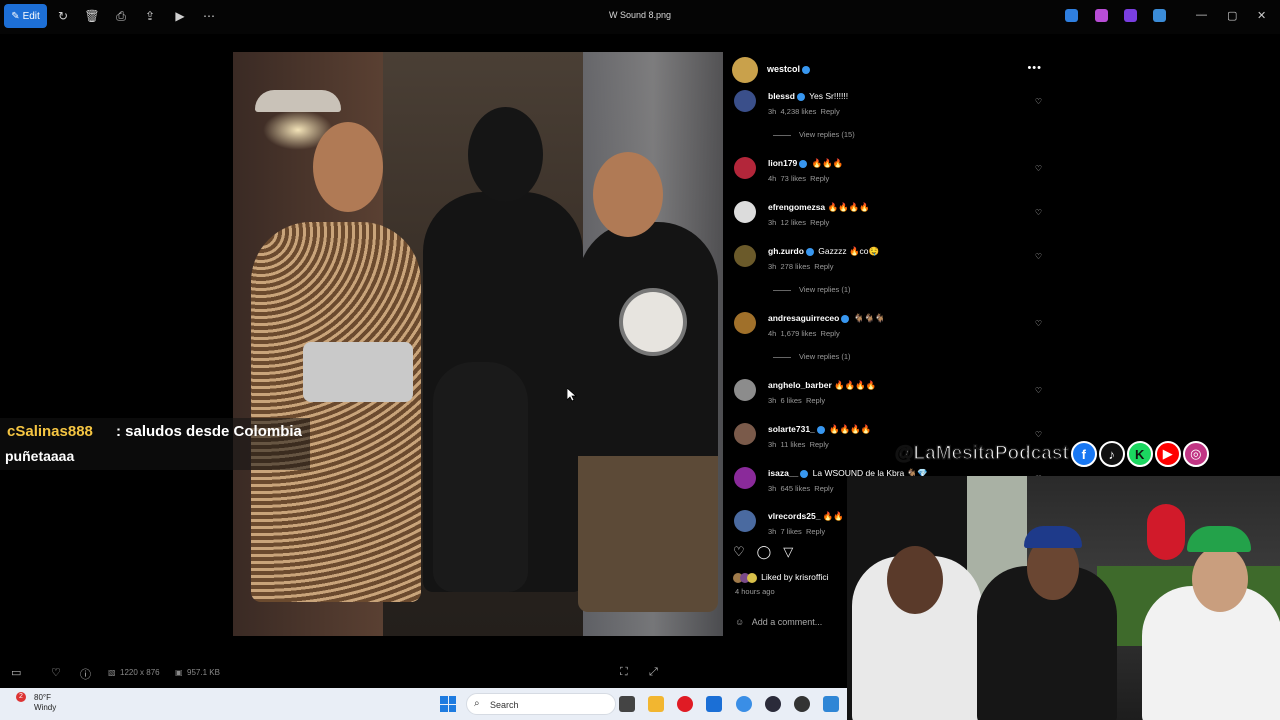 This screenshot has width=1280, height=720. I want to click on store-icon, so click(714, 704).